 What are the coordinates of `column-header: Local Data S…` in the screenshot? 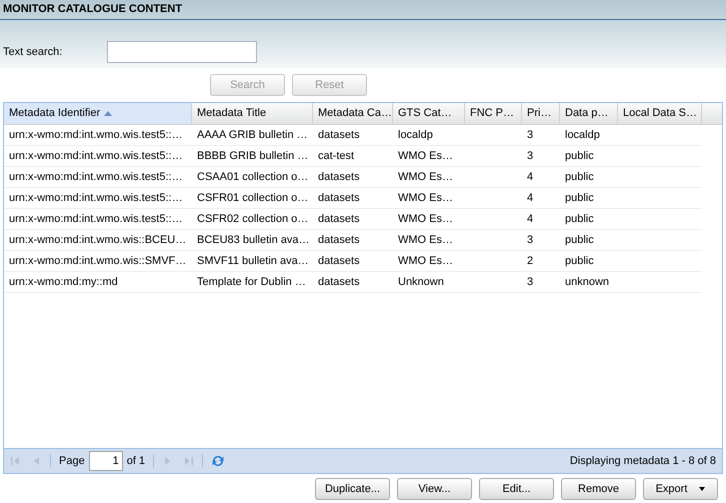 It's located at (660, 113).